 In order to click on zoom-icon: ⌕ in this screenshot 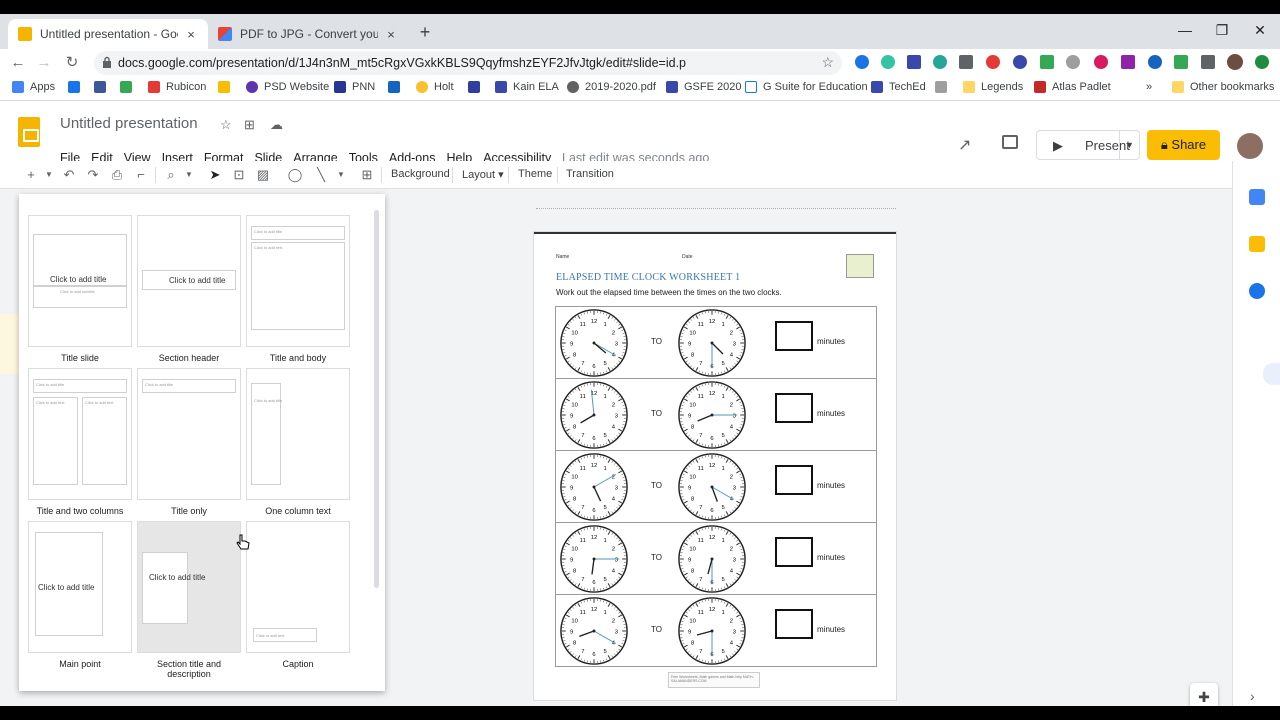, I will do `click(171, 175)`.